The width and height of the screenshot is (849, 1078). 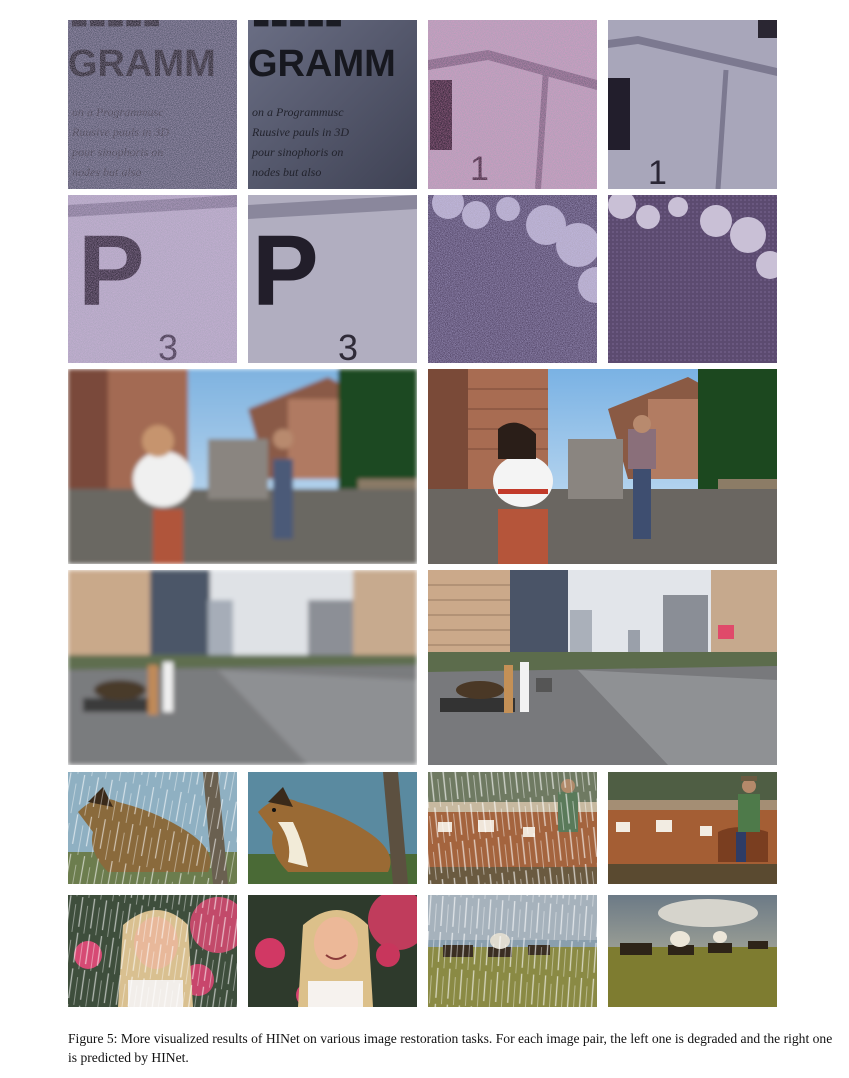 I want to click on article-line: Ruusive pauls in 3D, so click(x=300, y=132).